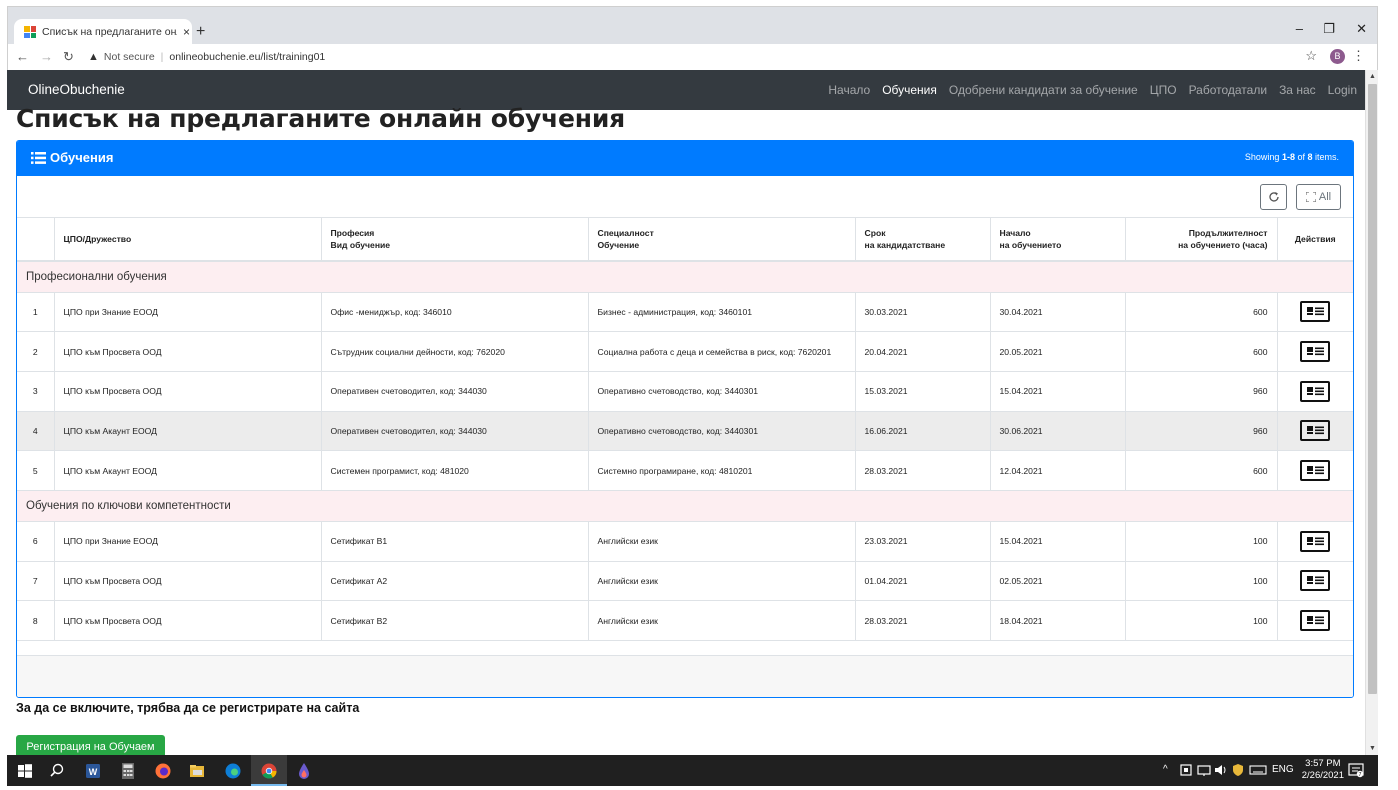  Describe the element at coordinates (1165, 769) in the screenshot. I see `tray-chevron-icon: ^` at that location.